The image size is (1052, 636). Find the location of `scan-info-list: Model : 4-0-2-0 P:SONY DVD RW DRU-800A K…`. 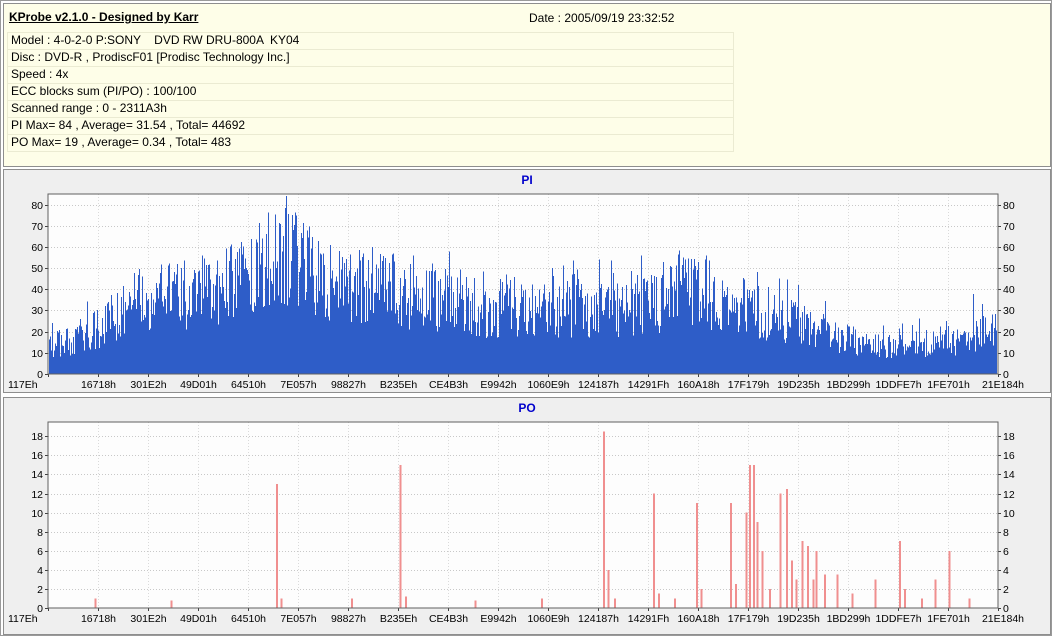

scan-info-list: Model : 4-0-2-0 P:SONY DVD RW DRU-800A K… is located at coordinates (370, 92).